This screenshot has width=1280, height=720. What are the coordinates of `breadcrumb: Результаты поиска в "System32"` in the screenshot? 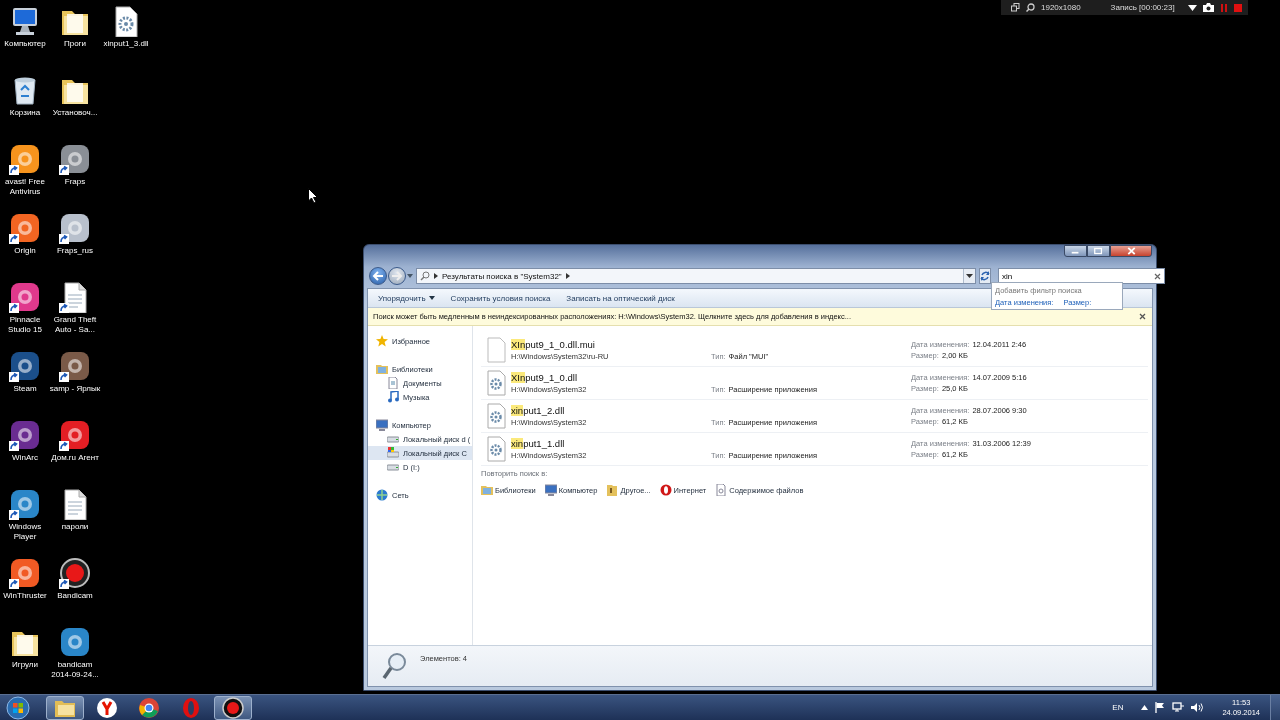 It's located at (502, 276).